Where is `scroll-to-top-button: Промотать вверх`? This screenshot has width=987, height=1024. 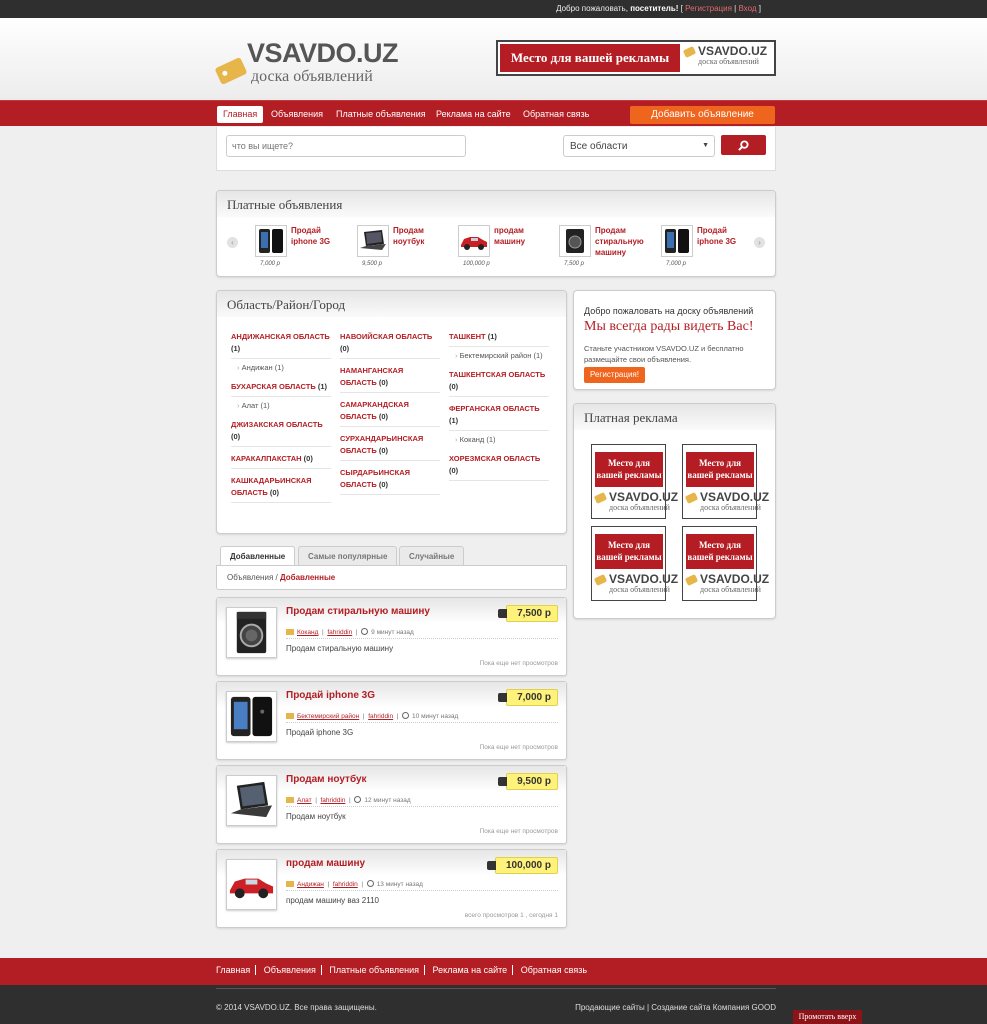 scroll-to-top-button: Промотать вверх is located at coordinates (827, 1017).